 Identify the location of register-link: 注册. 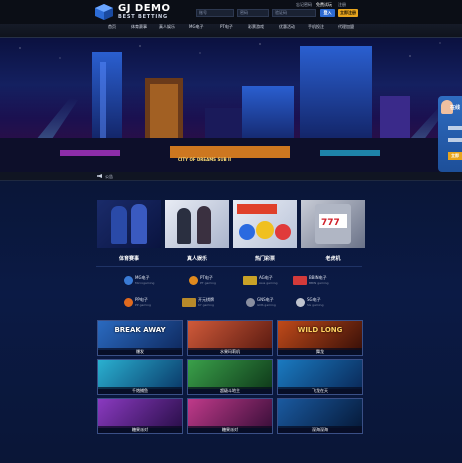
(342, 5).